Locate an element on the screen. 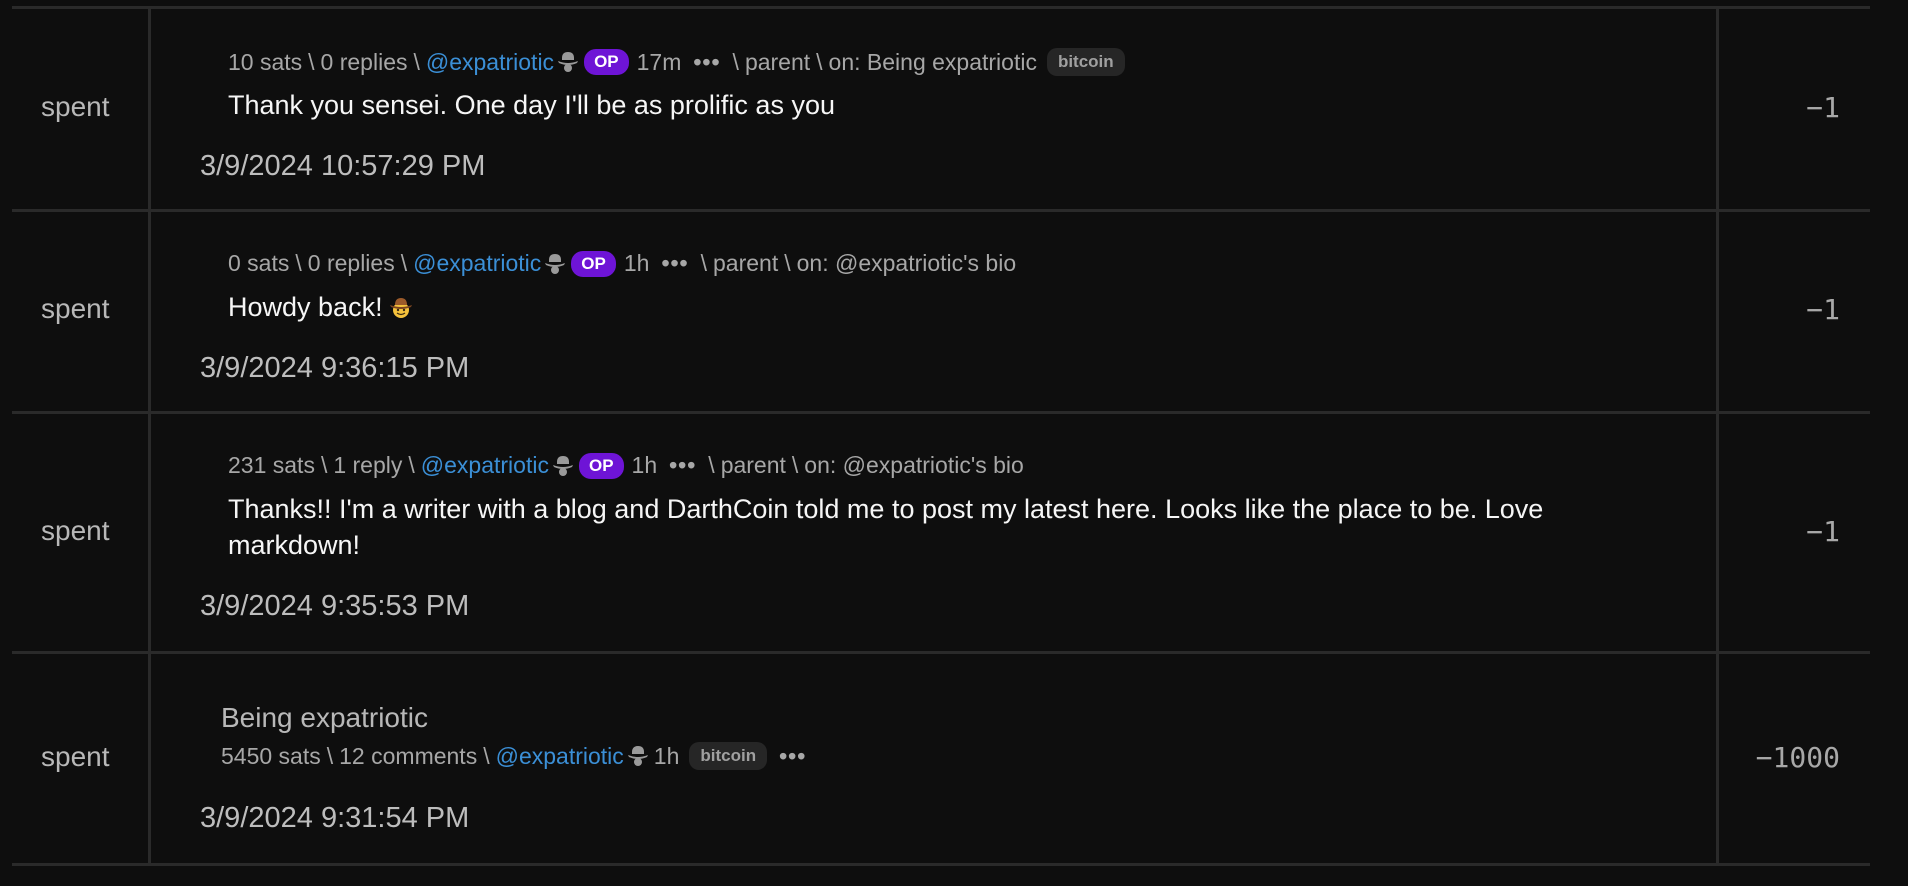 This screenshot has height=886, width=1908. root-link: on: Being expatriotic is located at coordinates (933, 62).